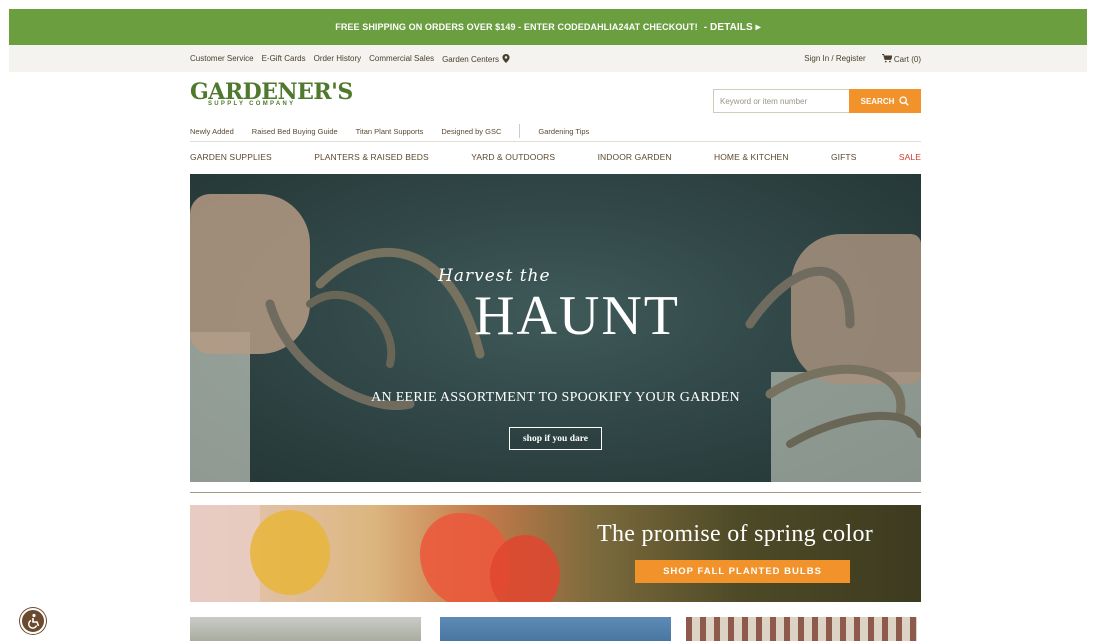 This screenshot has width=1096, height=641. I want to click on brand-logo: GARDENER'S SUPPLY COMPANY, so click(271, 95).